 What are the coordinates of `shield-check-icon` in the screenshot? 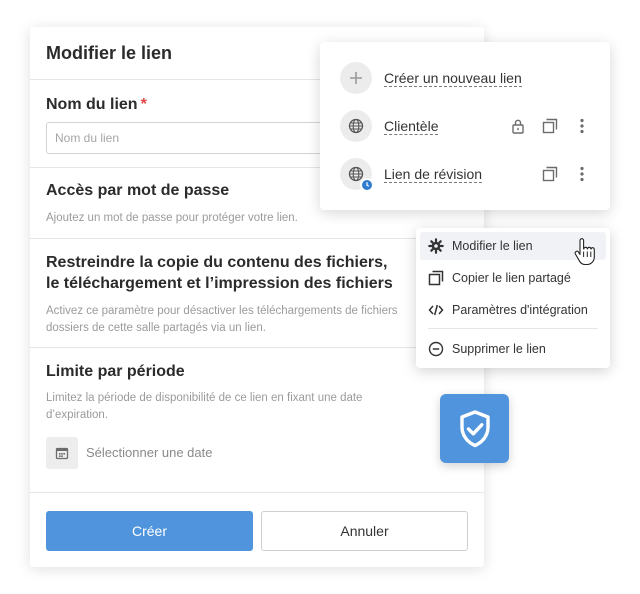 It's located at (474, 428).